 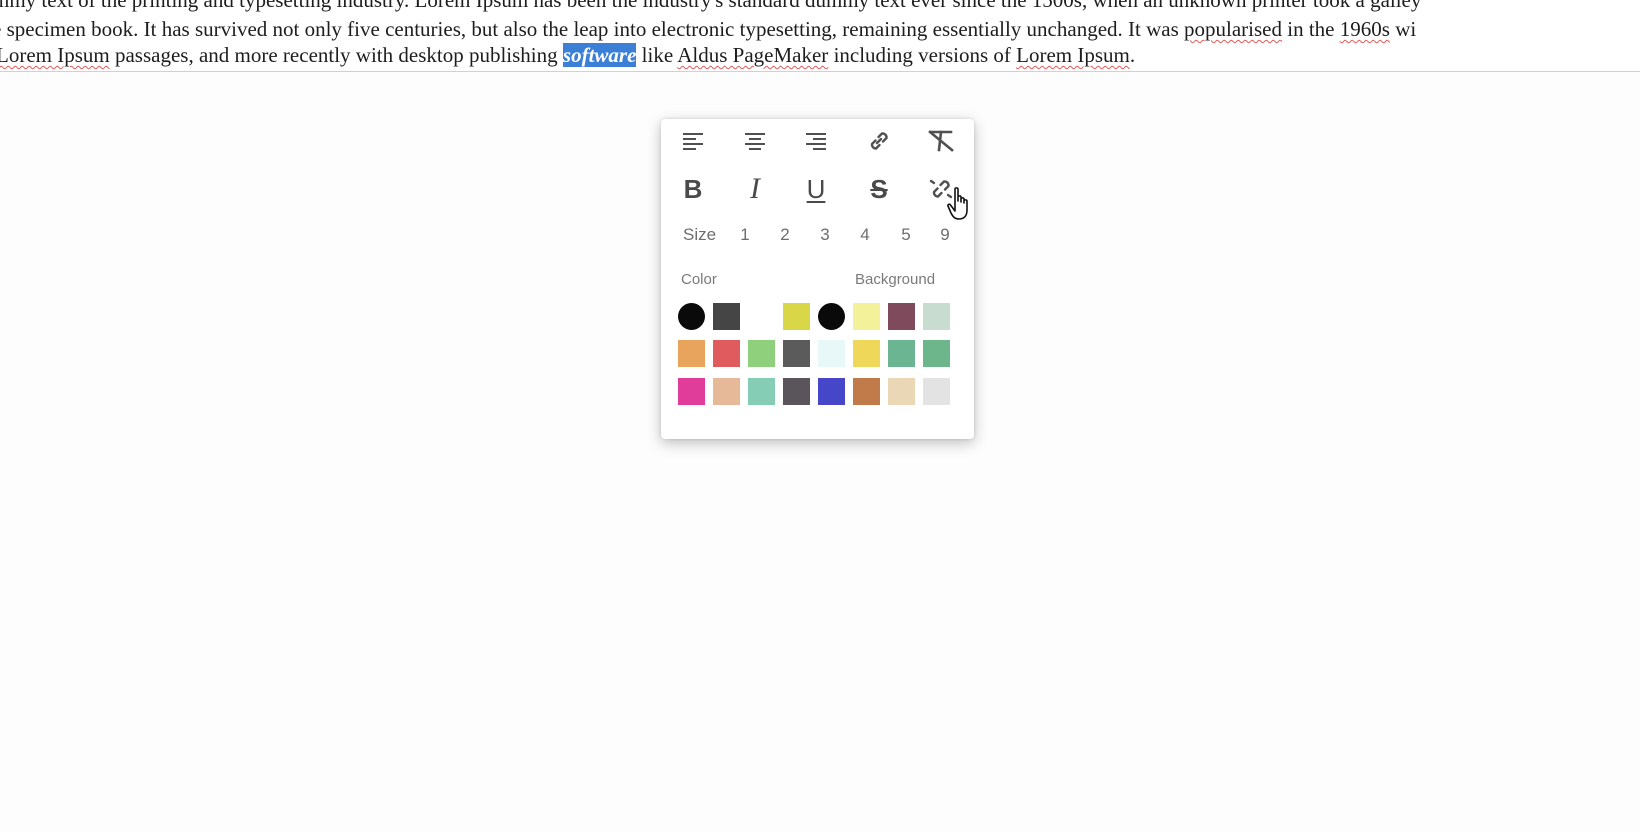 What do you see at coordinates (1403, 29) in the screenshot?
I see `text-segment: wi` at bounding box center [1403, 29].